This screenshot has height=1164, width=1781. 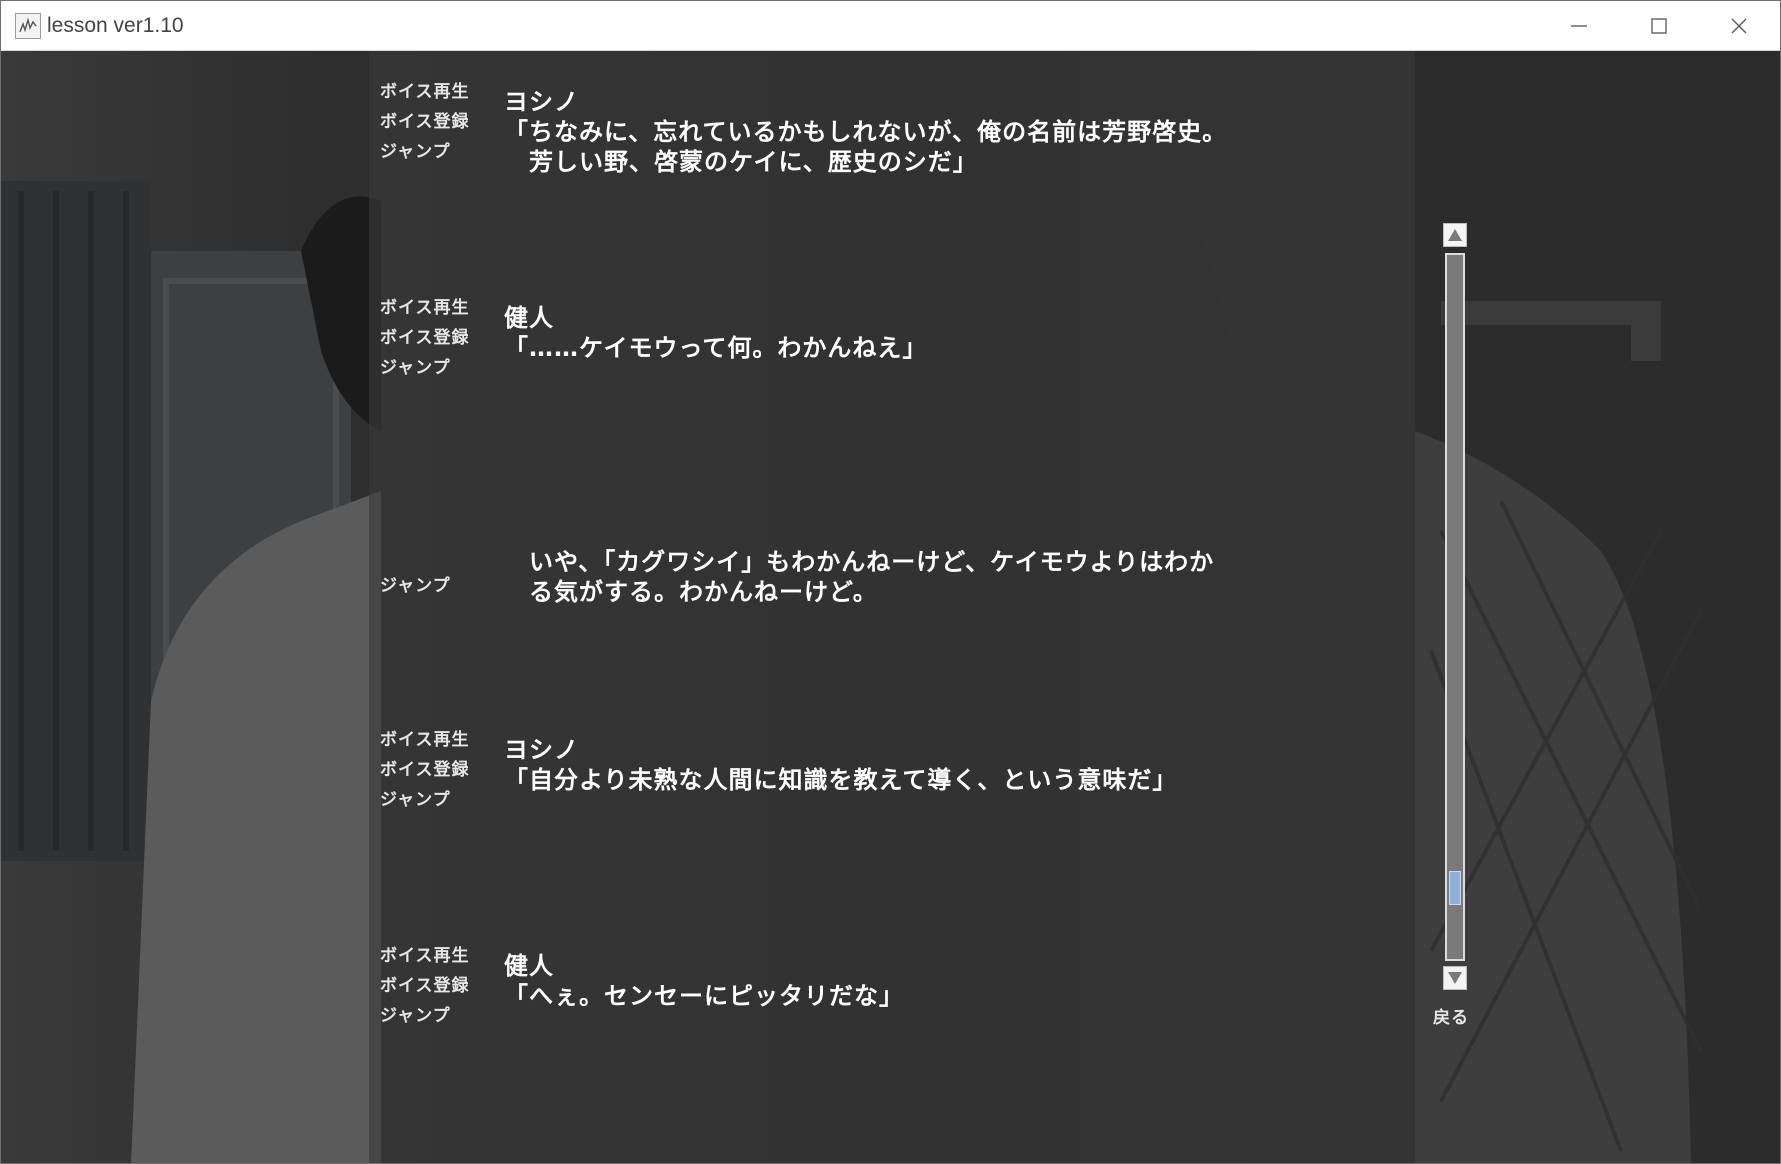 I want to click on minimize-icon, so click(x=1579, y=26).